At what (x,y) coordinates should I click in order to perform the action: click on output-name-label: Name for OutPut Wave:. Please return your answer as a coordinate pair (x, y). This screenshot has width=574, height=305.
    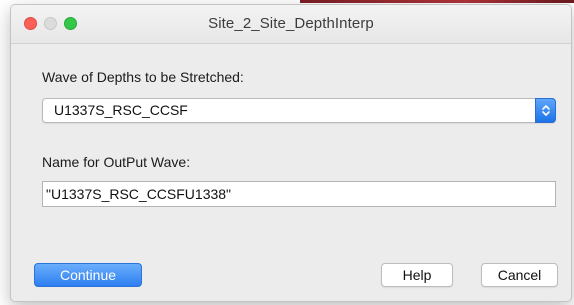
    Looking at the image, I should click on (116, 162).